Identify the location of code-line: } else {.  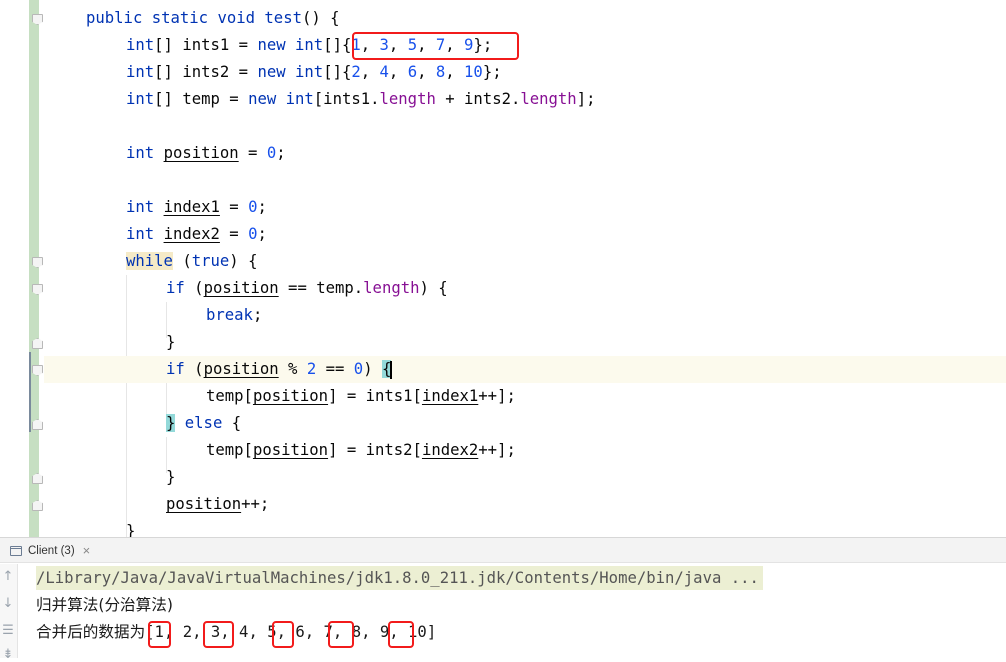
(203, 423).